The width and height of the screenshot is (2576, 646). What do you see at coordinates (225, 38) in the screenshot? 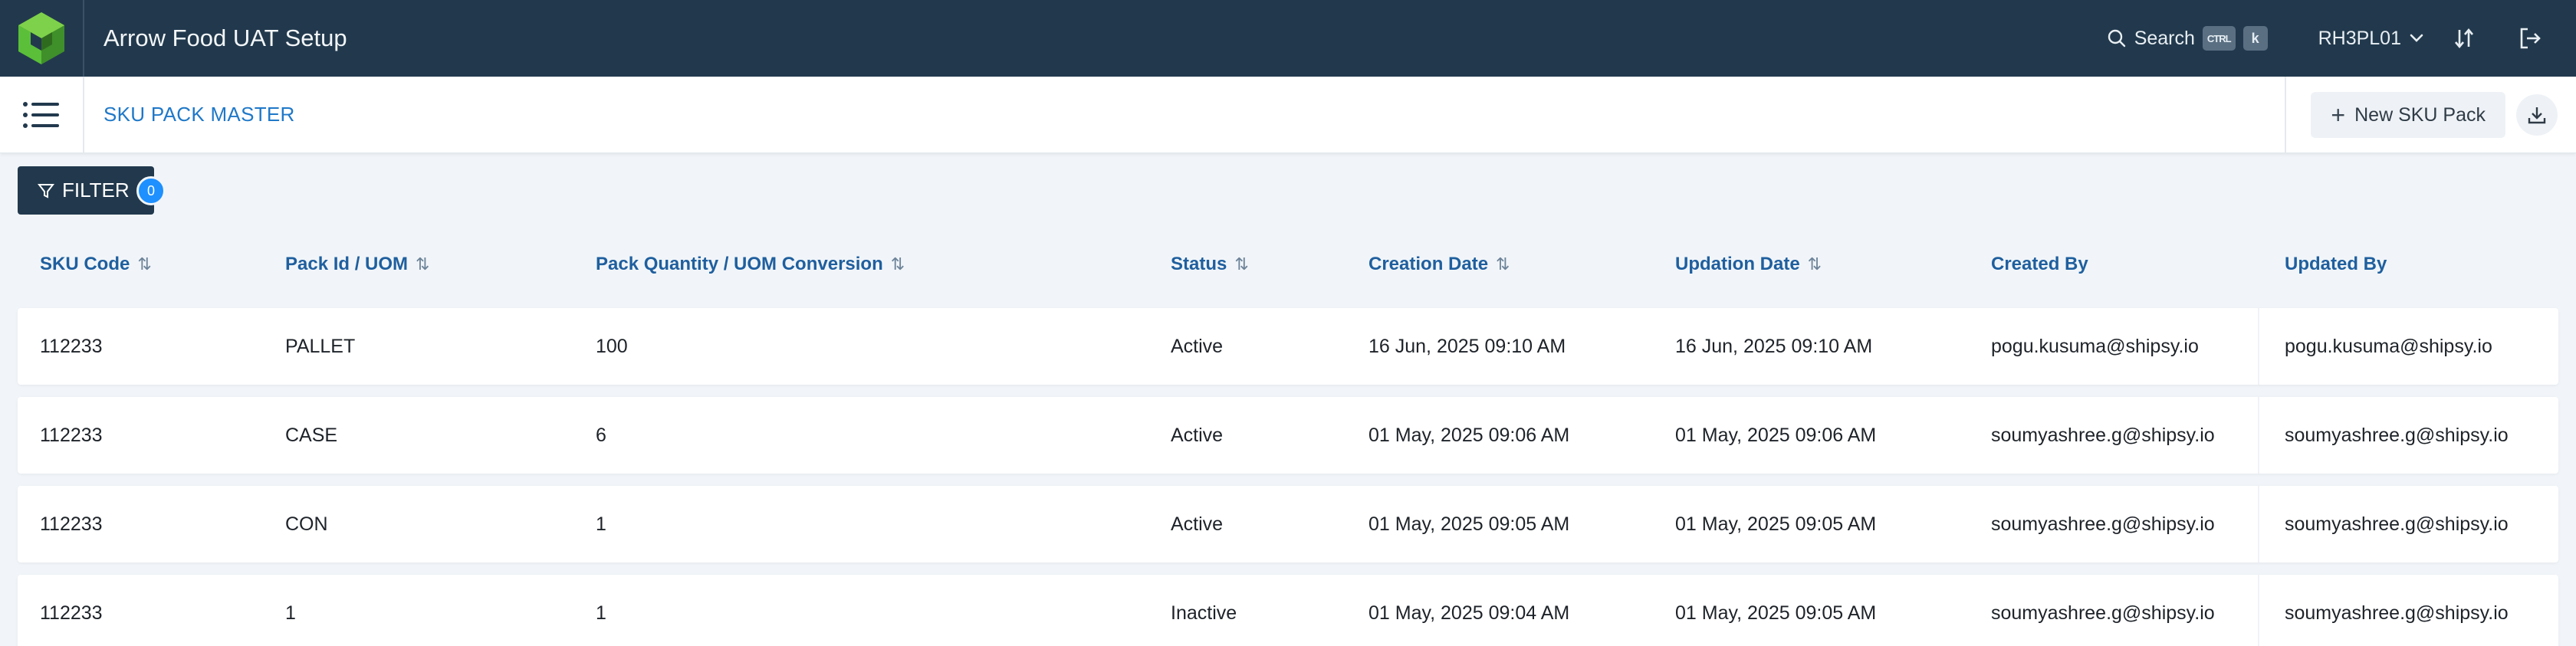
I see `app-title: Arrow Food UAT Setup` at bounding box center [225, 38].